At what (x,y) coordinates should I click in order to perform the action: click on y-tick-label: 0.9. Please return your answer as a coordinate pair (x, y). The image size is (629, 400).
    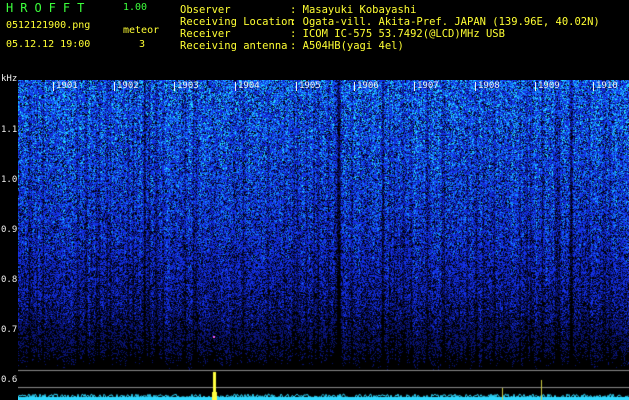
    Looking at the image, I should click on (9, 230).